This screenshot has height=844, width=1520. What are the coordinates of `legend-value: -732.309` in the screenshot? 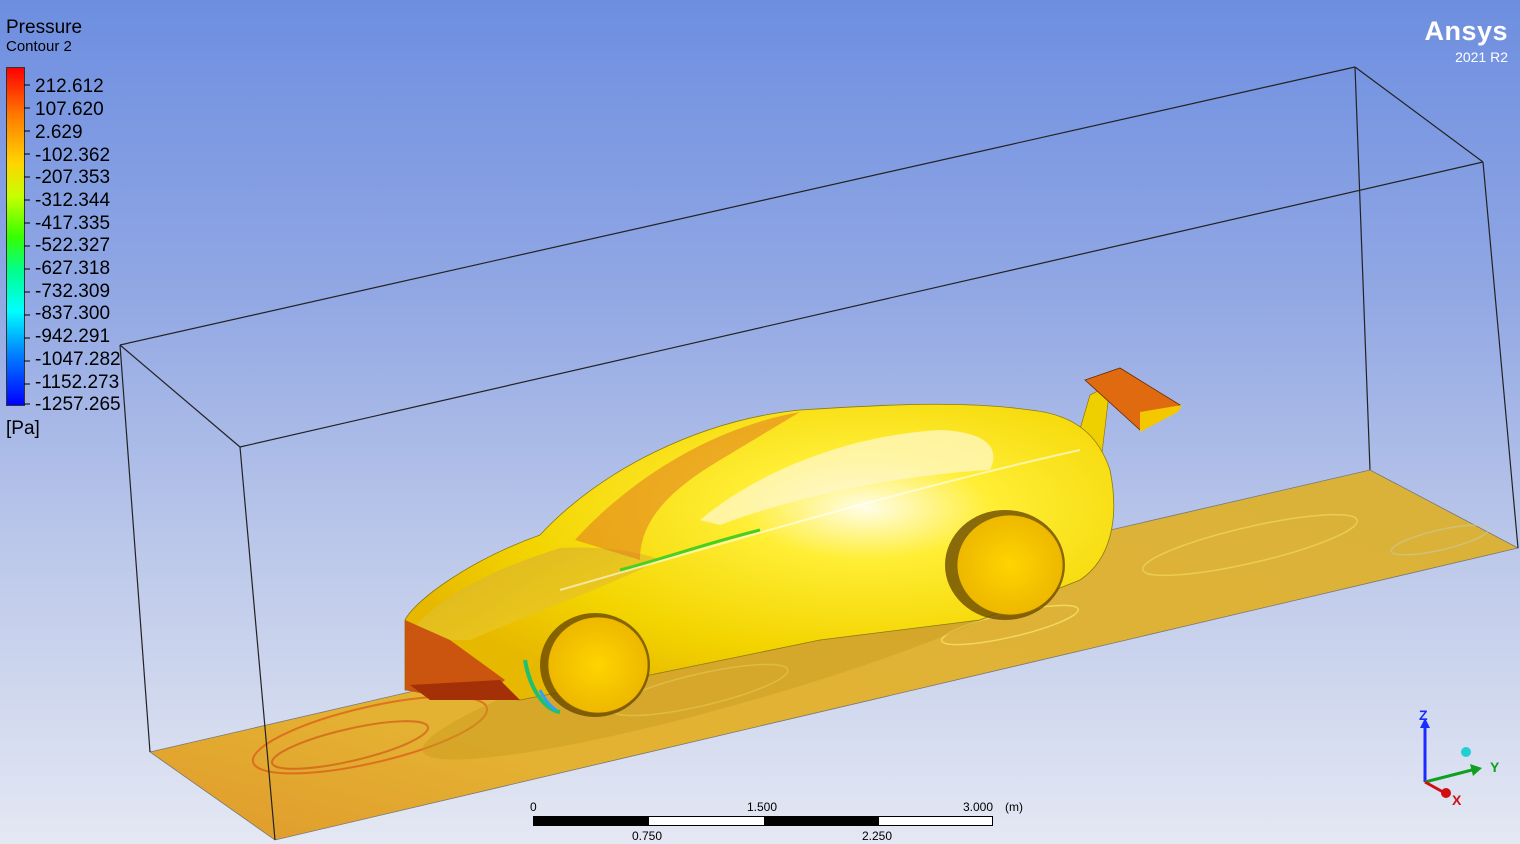 It's located at (73, 291).